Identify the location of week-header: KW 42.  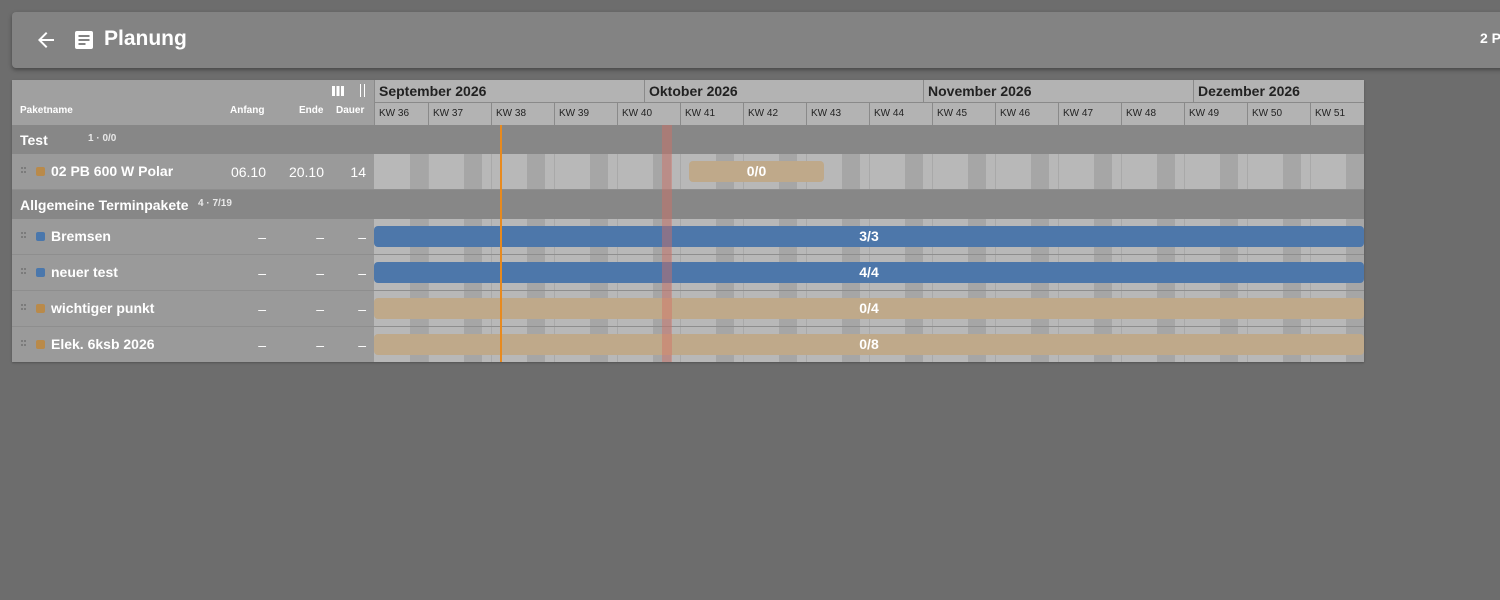
(774, 114).